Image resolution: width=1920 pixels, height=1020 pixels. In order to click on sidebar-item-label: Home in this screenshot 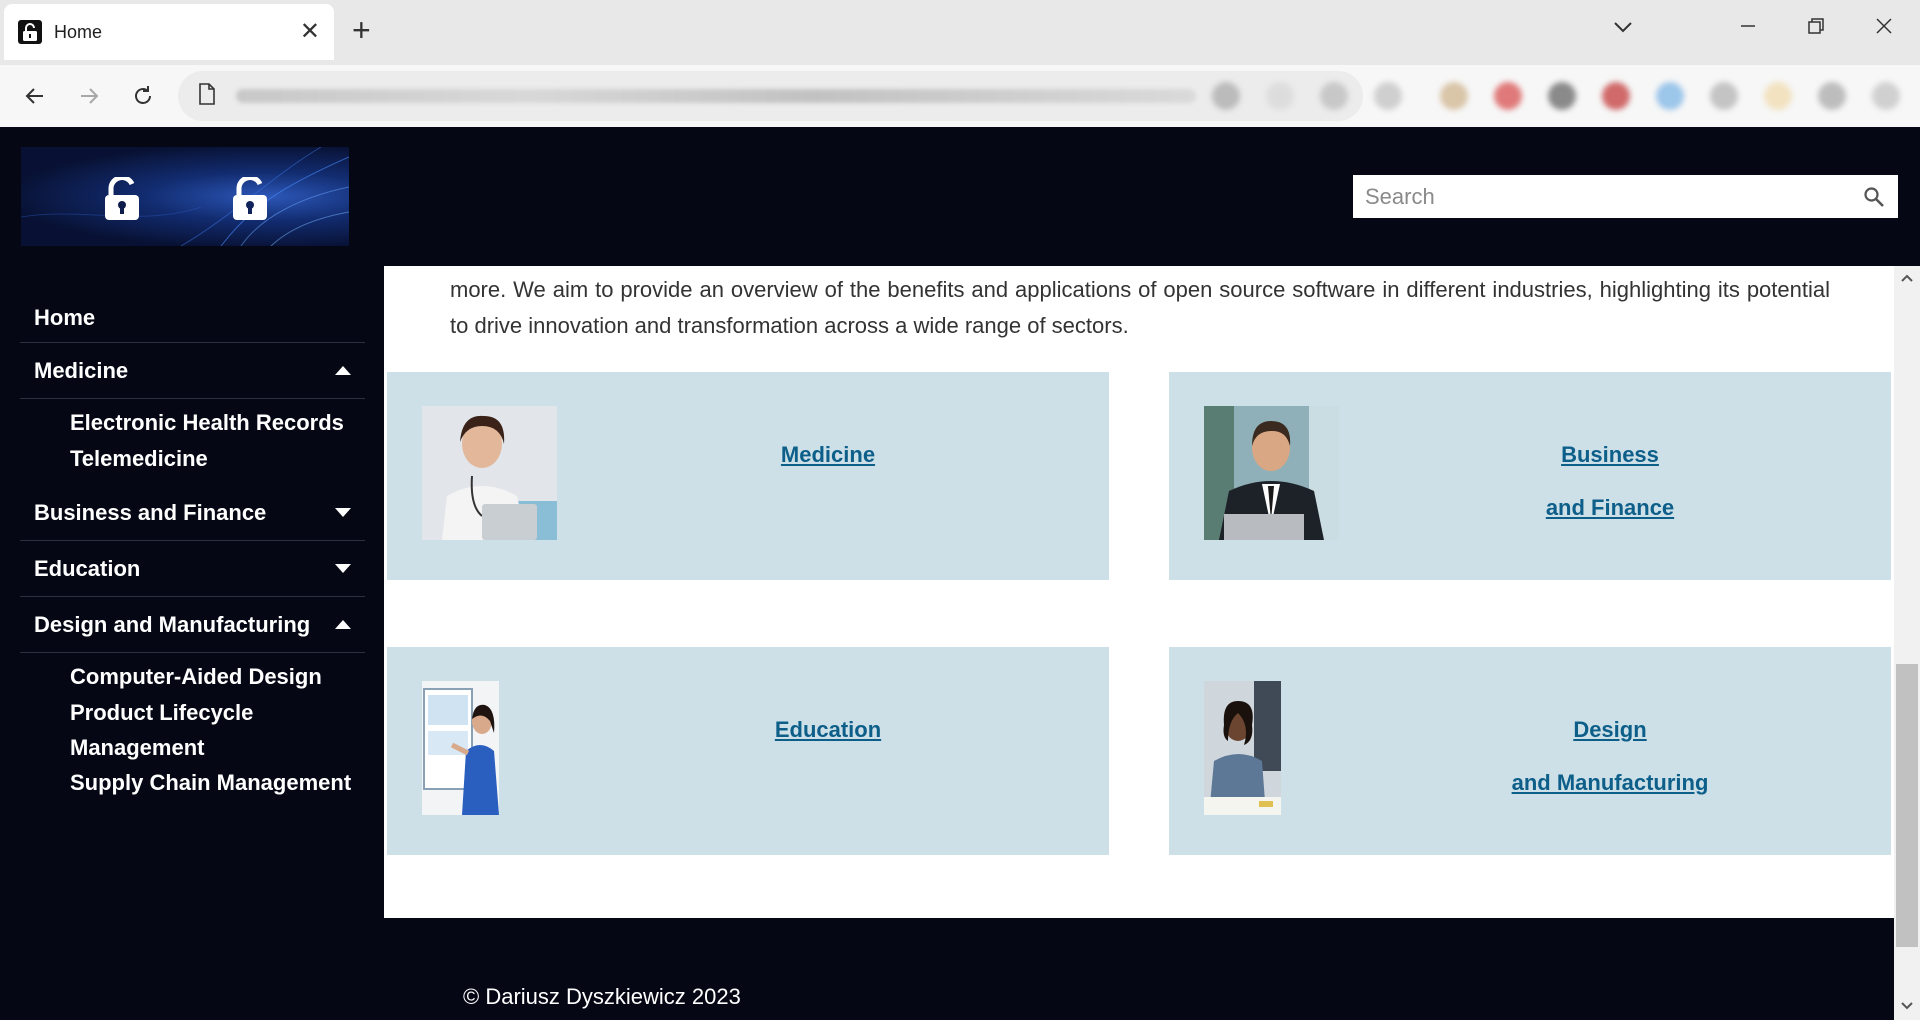, I will do `click(65, 317)`.